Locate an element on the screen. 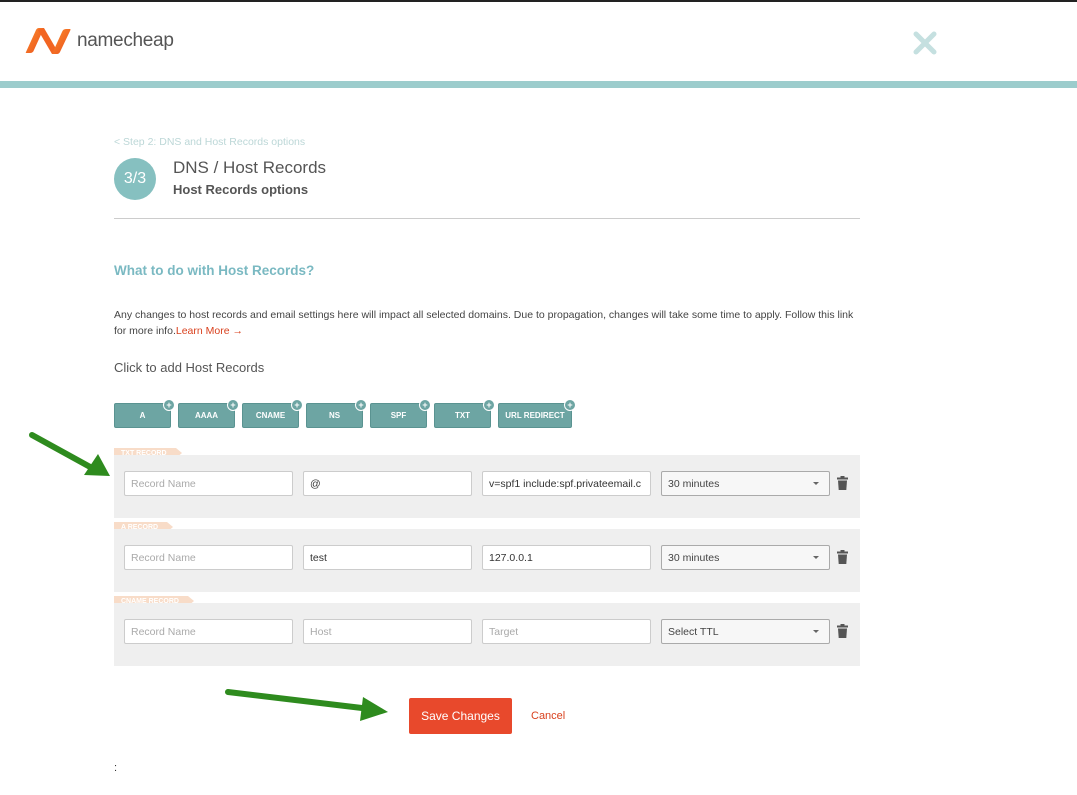 Image resolution: width=1077 pixels, height=795 pixels. namecheap-logo: namecheap is located at coordinates (99, 41).